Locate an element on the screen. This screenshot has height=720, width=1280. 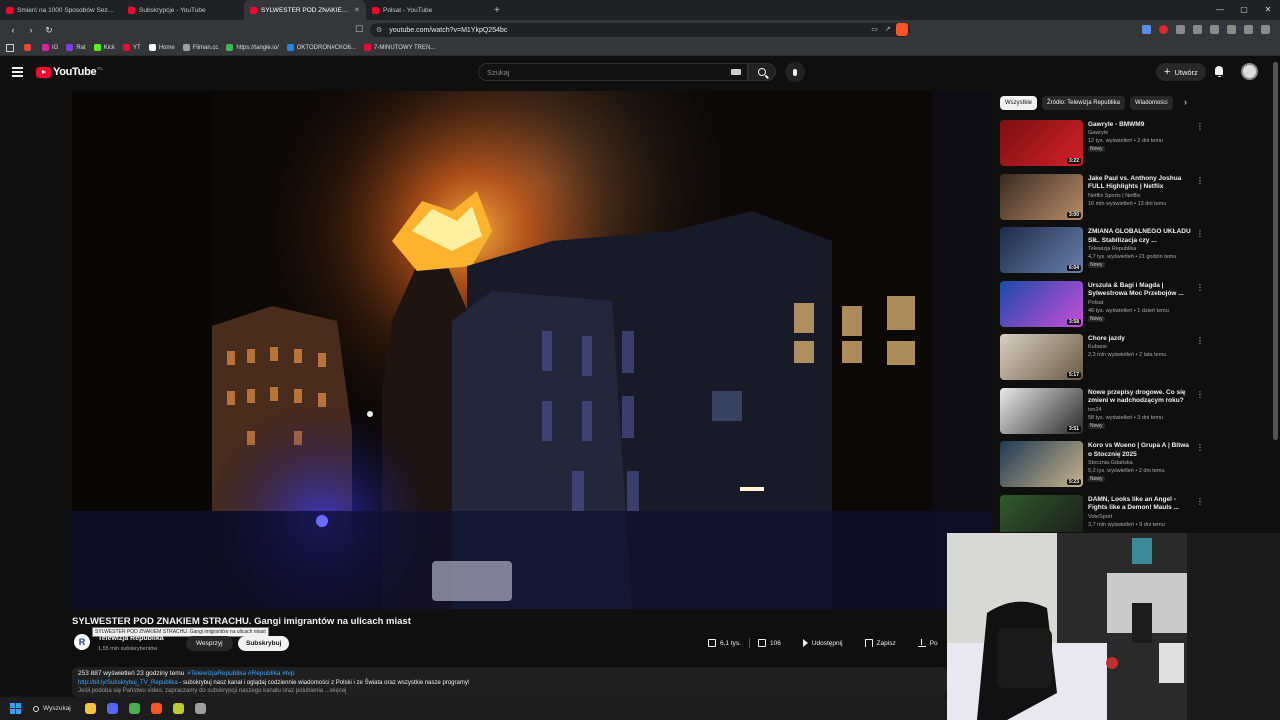
channel-avatar: R is located at coordinates (82, 642).